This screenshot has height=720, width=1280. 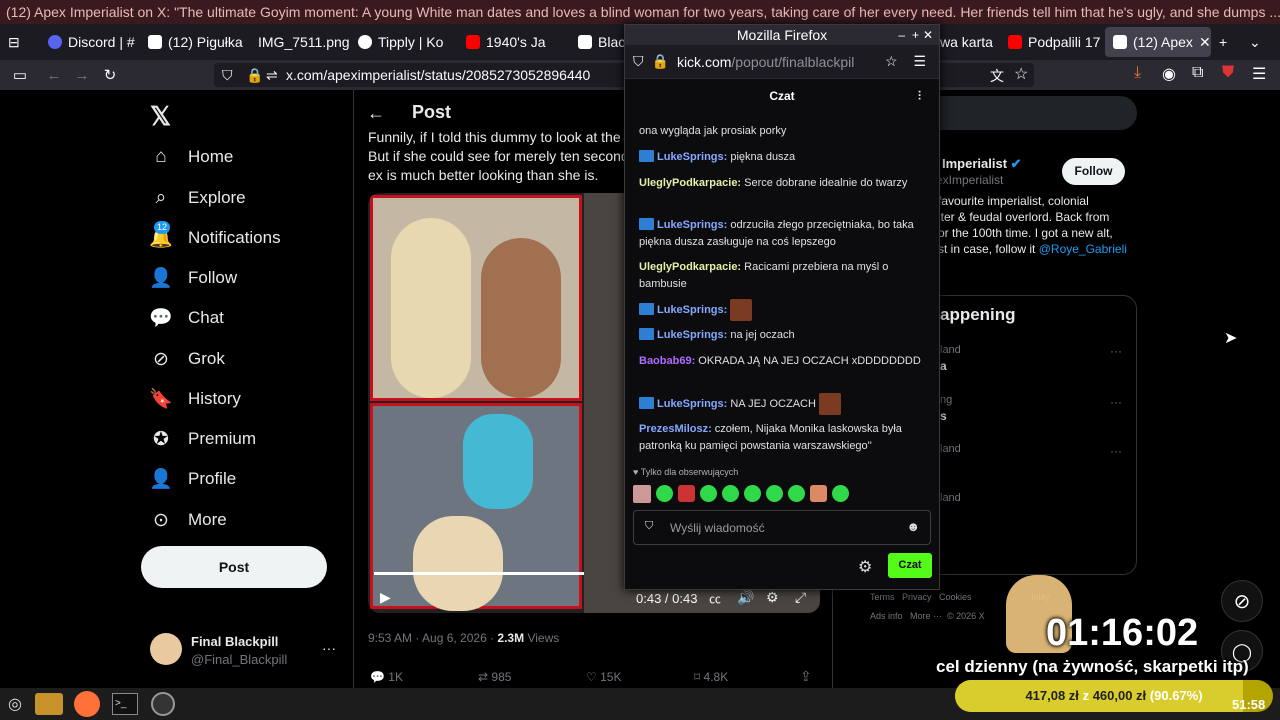 I want to click on footer-link: Terms Privacy Cookies, so click(x=921, y=597).